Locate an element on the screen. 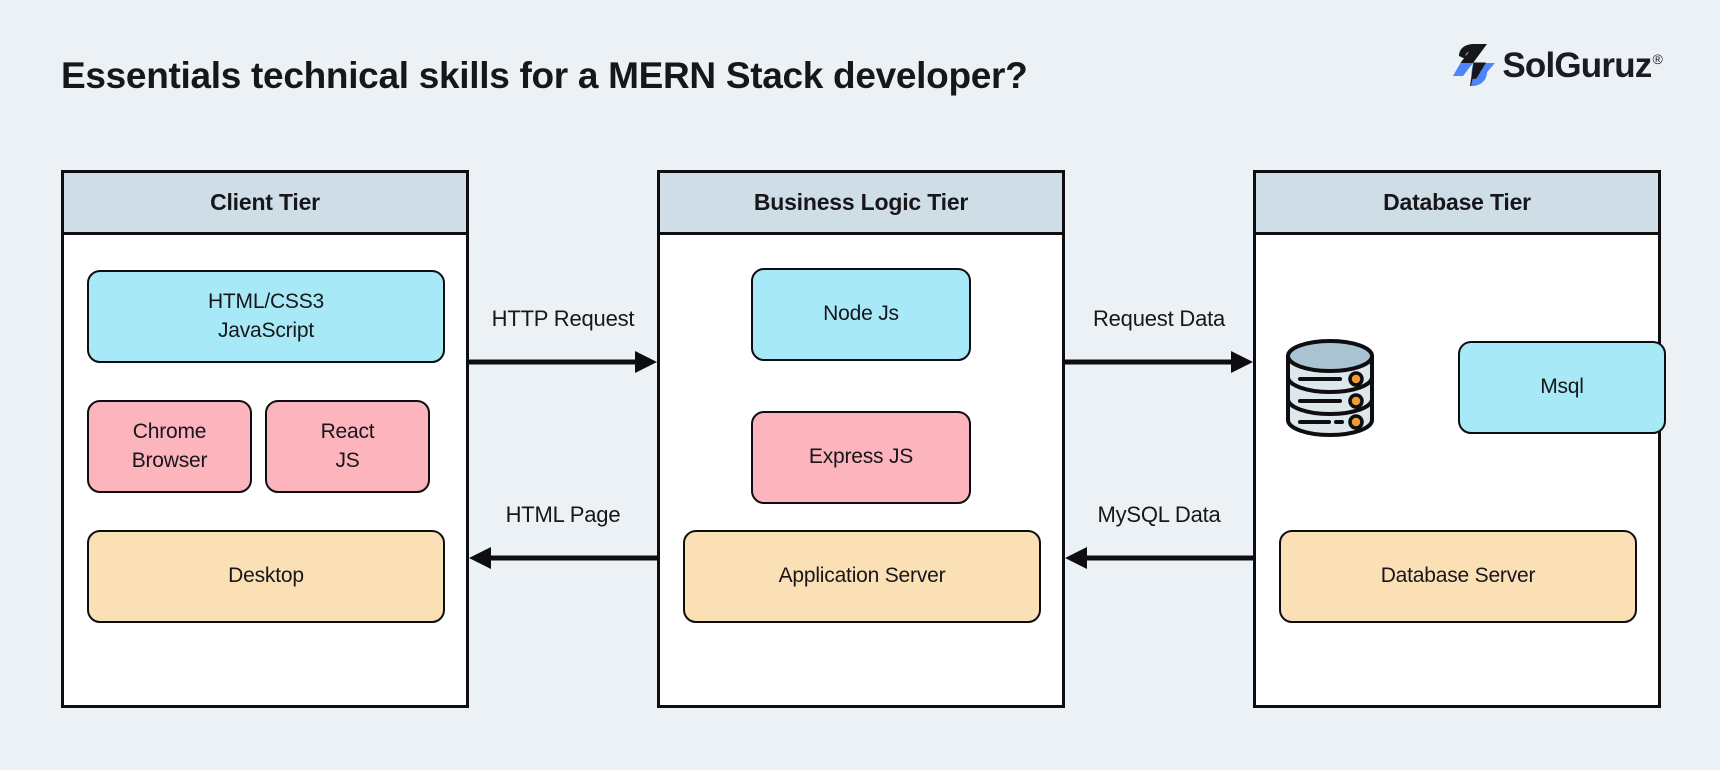 This screenshot has width=1720, height=770. node-label: Desktop is located at coordinates (266, 576).